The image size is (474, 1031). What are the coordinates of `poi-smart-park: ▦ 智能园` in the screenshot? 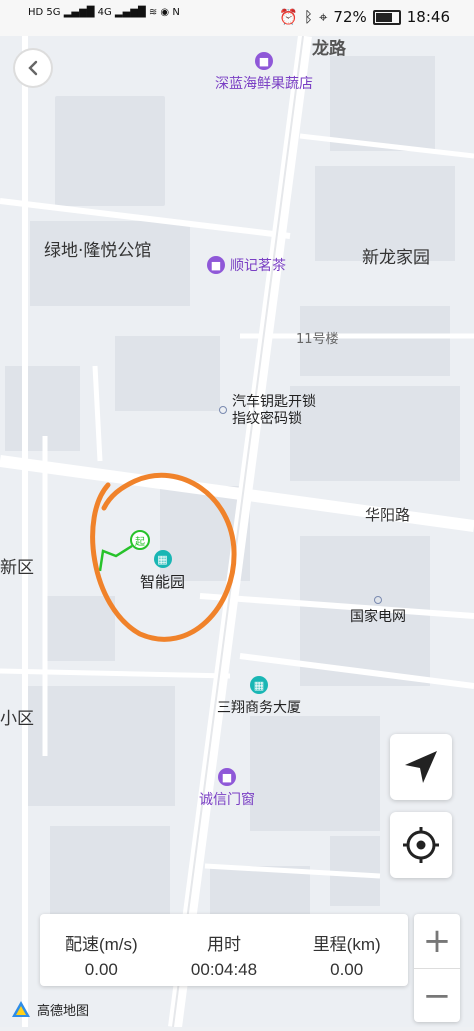 It's located at (162, 571).